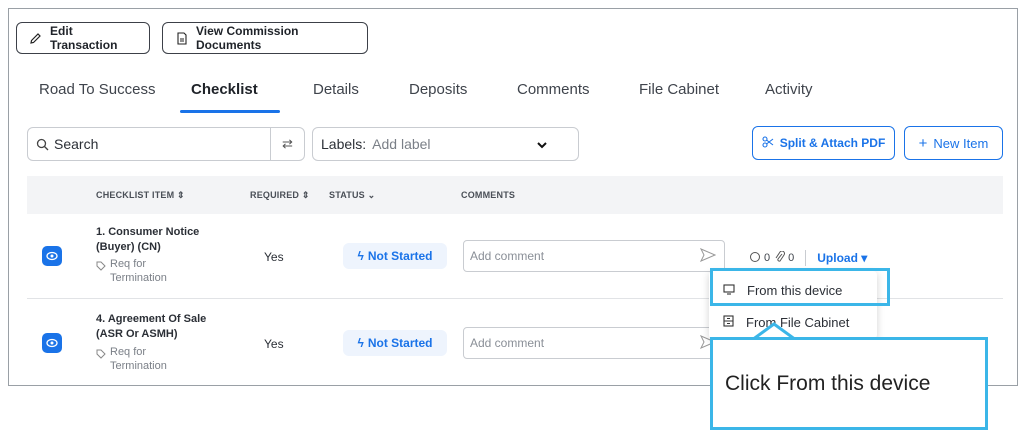 This screenshot has height=438, width=1026. Describe the element at coordinates (344, 144) in the screenshot. I see `labels-label: Labels:` at that location.